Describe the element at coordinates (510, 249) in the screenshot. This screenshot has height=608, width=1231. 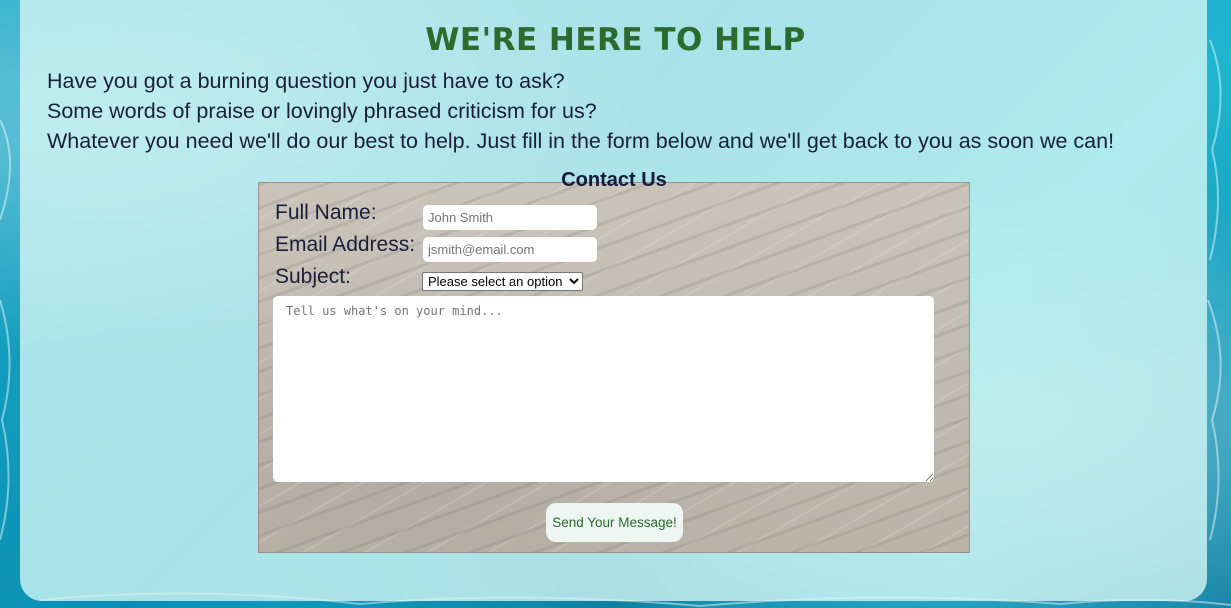
I see `email-input` at that location.